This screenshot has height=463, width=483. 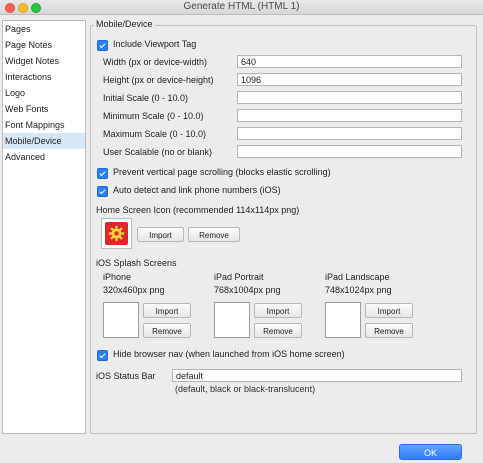 I want to click on initial-scale-label: Initial Scale (0 - 10.0), so click(x=146, y=98).